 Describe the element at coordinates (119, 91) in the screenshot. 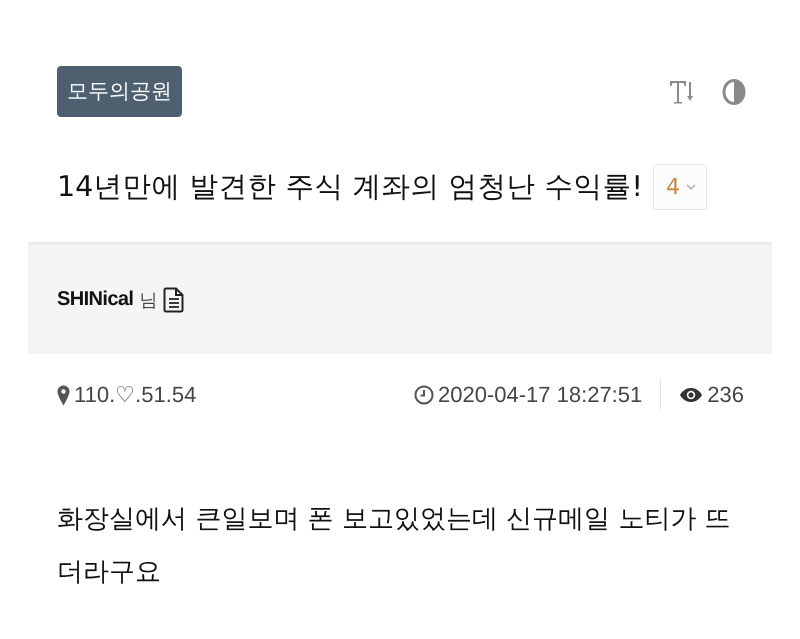

I see `board-badge: 모두의공원` at that location.